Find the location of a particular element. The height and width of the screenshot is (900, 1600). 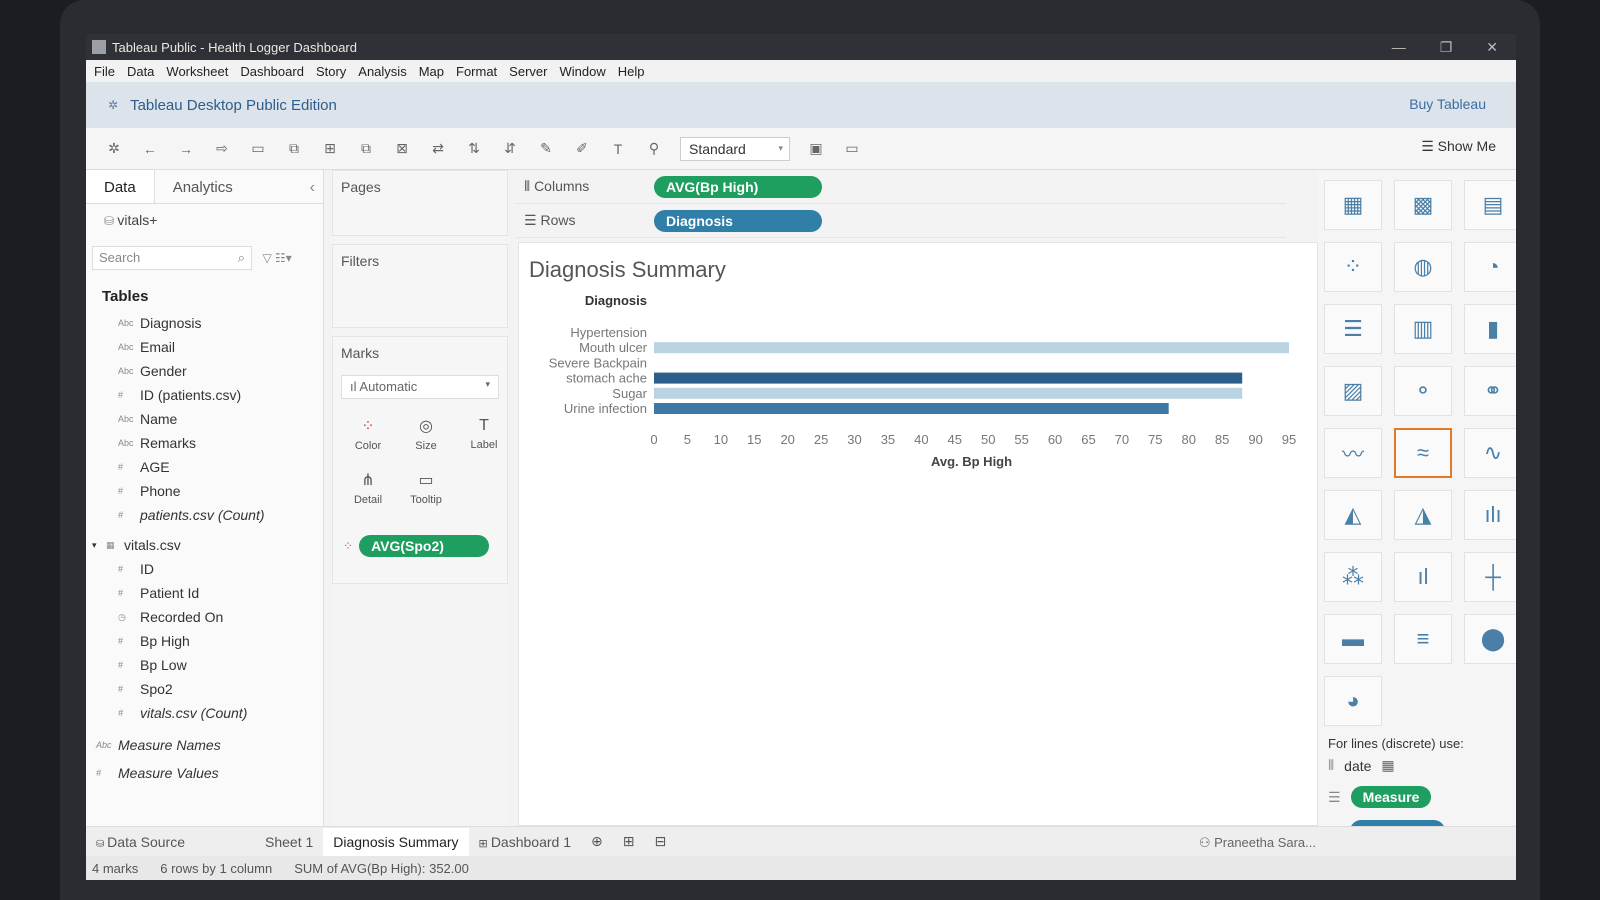

close-button: ✕ is located at coordinates (1492, 47).